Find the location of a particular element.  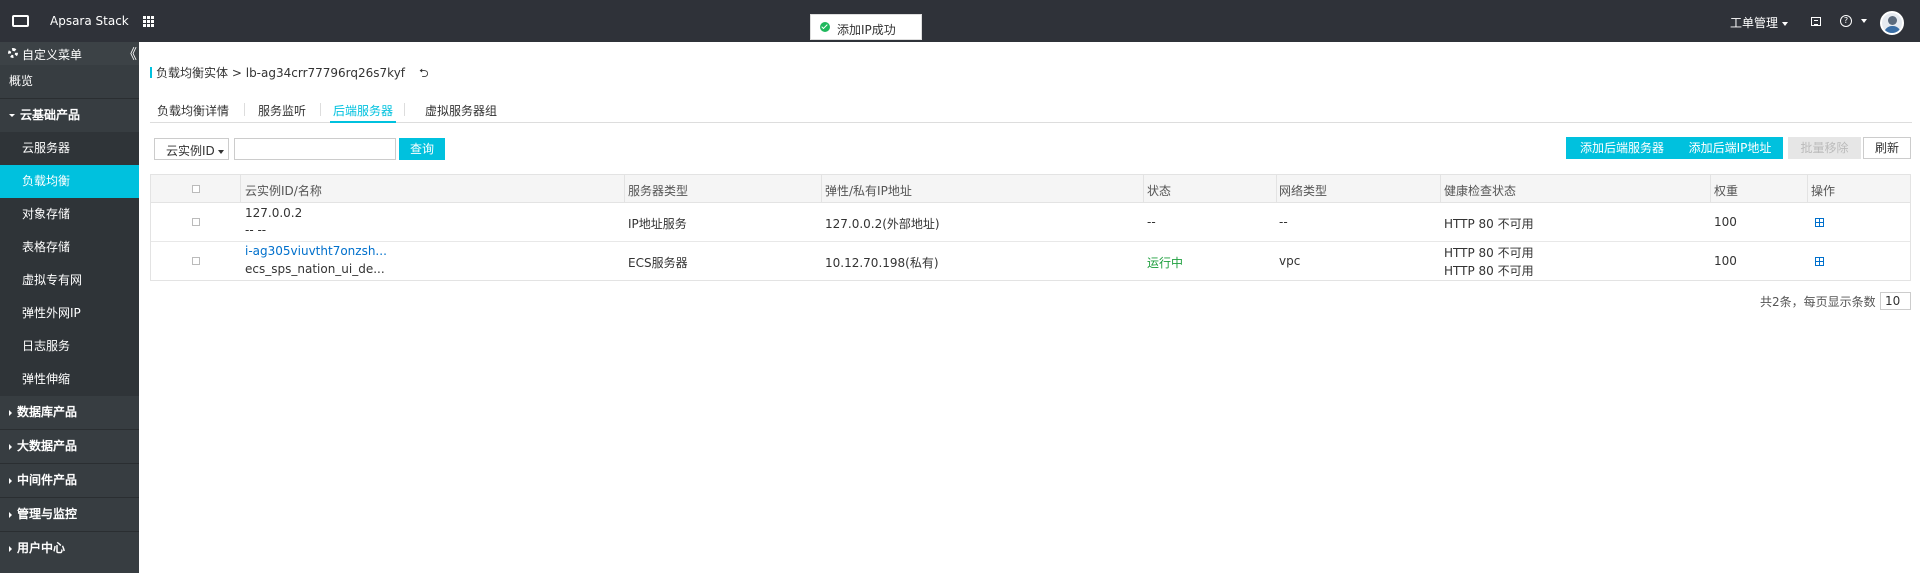

pagination-summary: 共2条，每页显示条数 is located at coordinates (1818, 302).